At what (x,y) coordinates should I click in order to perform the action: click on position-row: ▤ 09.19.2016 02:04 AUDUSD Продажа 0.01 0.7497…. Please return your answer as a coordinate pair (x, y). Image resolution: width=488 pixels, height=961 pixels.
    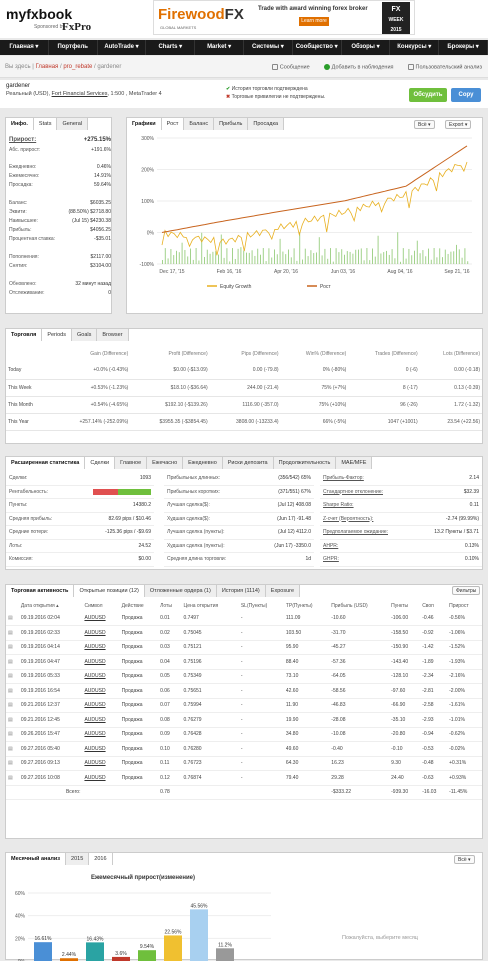
    Looking at the image, I should click on (244, 618).